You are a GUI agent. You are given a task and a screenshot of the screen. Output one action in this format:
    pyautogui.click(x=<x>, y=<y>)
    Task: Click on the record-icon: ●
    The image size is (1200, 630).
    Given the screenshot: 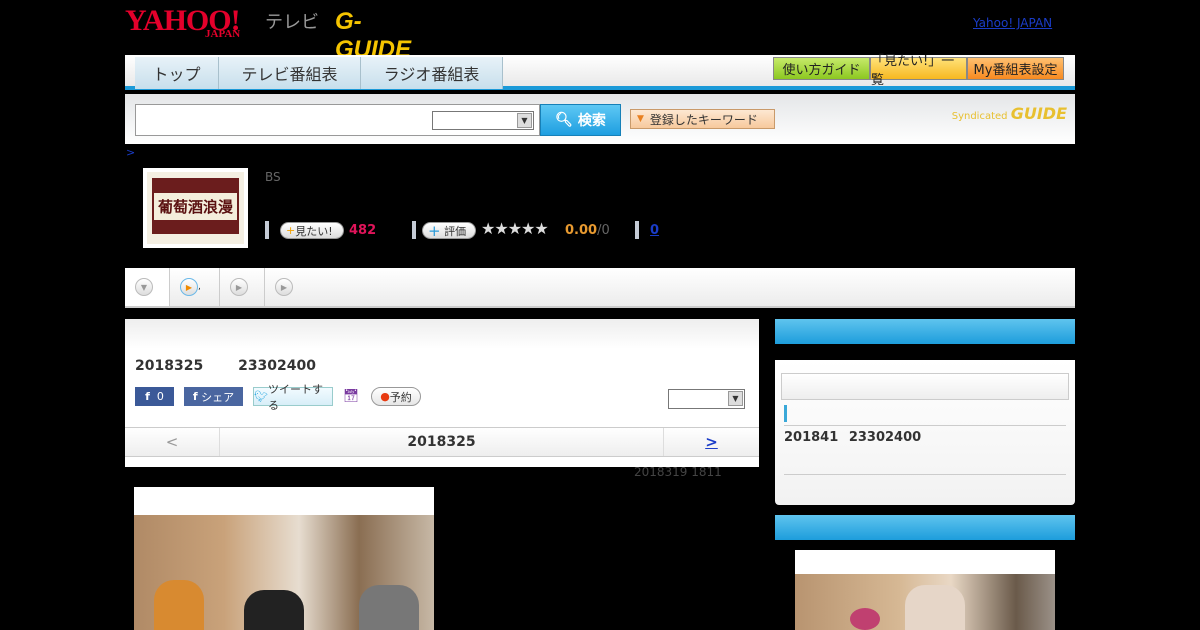 What is the action you would take?
    pyautogui.click(x=385, y=396)
    